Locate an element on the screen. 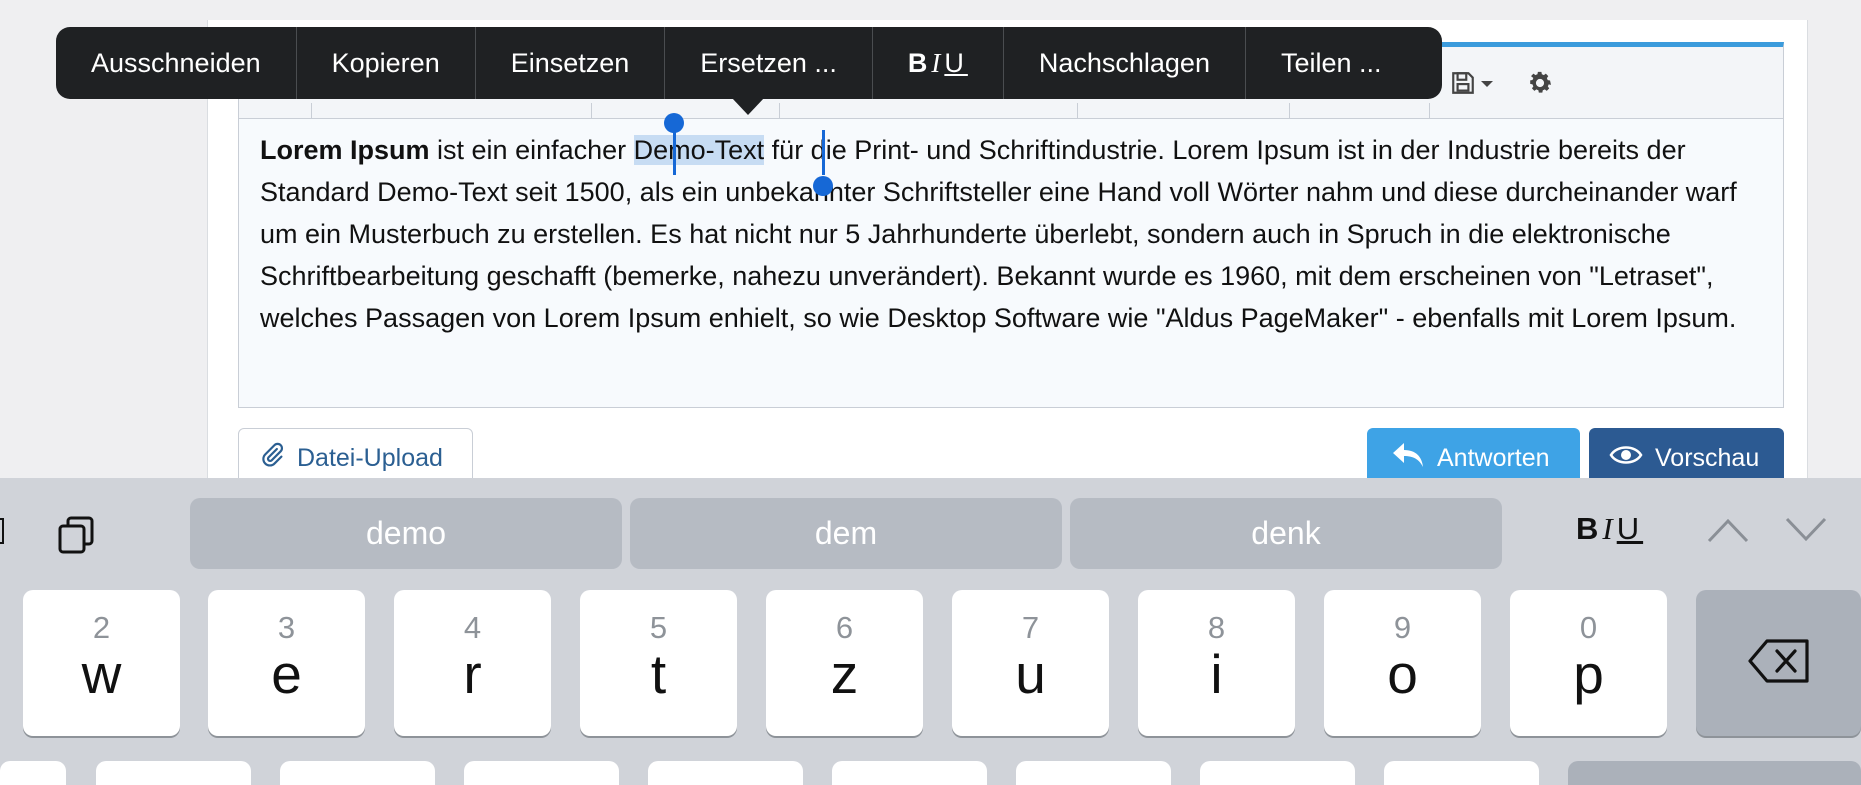 This screenshot has width=1861, height=785. key-number: 8 is located at coordinates (1216, 627).